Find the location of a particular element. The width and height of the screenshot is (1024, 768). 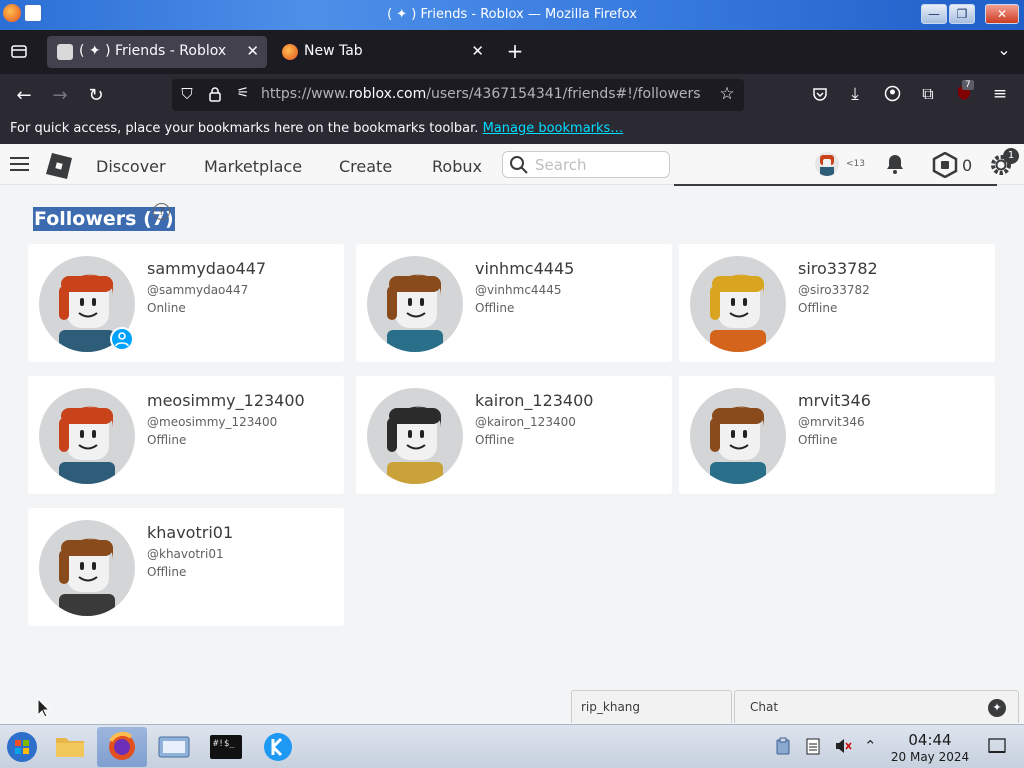

follower-card: kairon_123400 @kairon_123400 Offline is located at coordinates (514, 435).